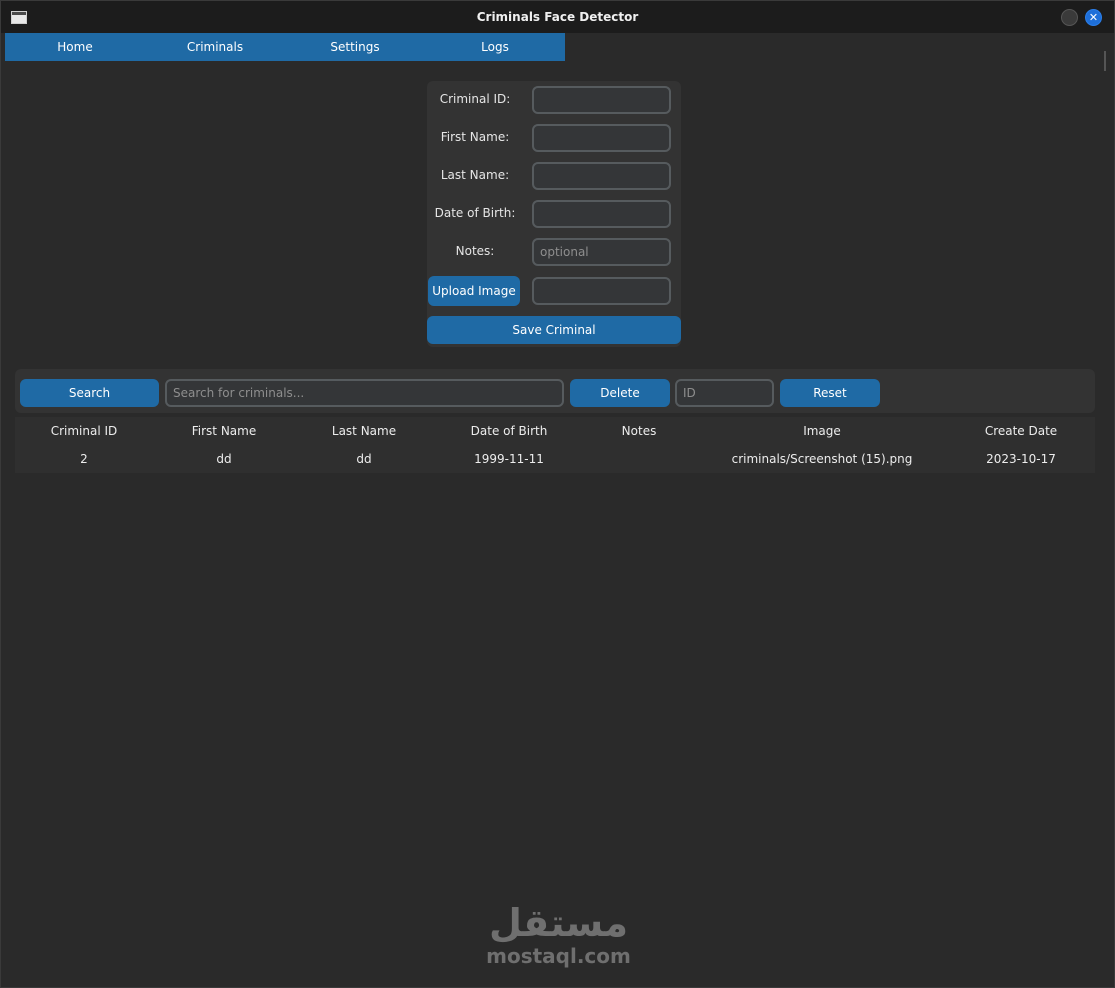 The image size is (1115, 988). I want to click on close-button: ✕, so click(1093, 17).